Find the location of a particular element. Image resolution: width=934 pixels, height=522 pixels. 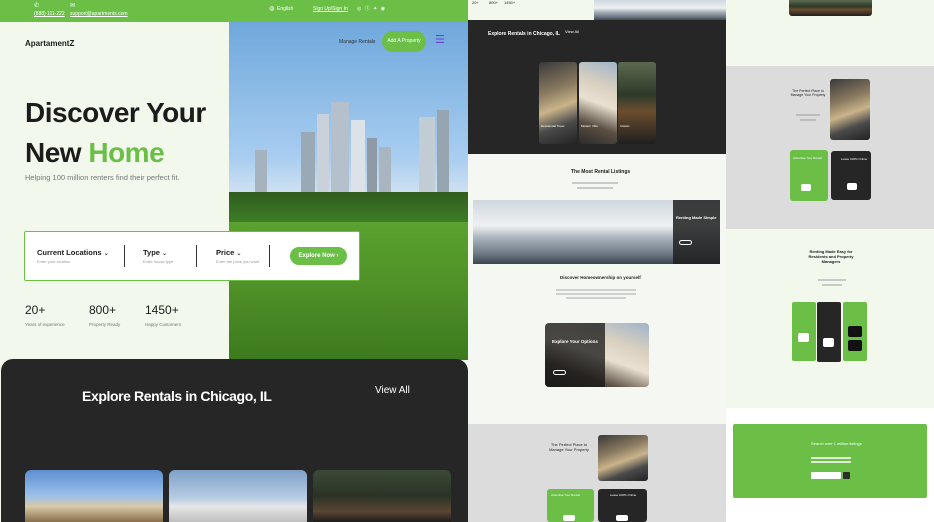

manage-rentals-link: Manage Rentals is located at coordinates (357, 42).